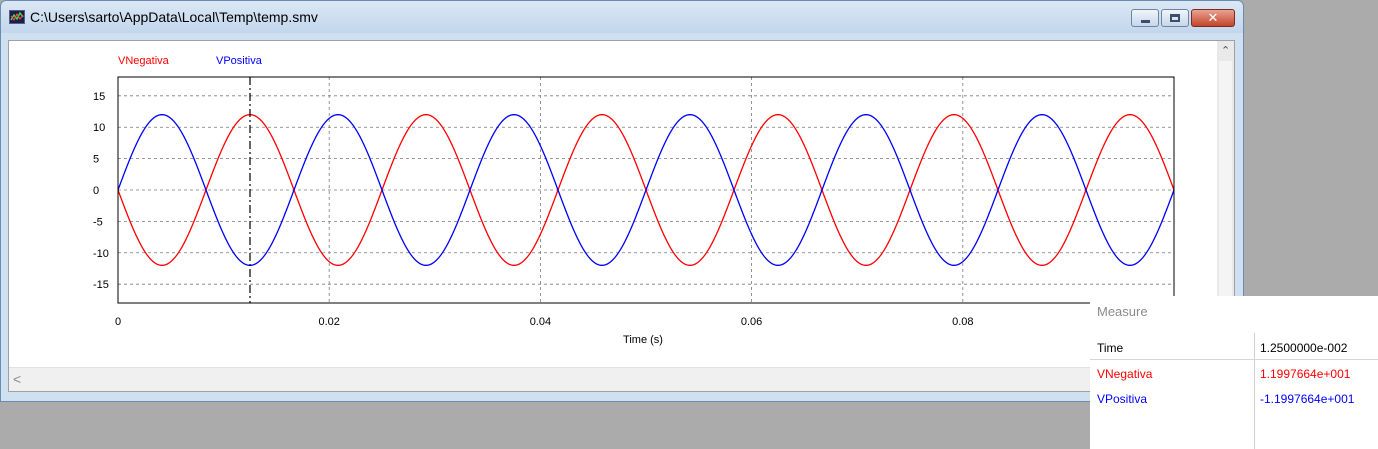  I want to click on y-tick-label: -10, so click(101, 254).